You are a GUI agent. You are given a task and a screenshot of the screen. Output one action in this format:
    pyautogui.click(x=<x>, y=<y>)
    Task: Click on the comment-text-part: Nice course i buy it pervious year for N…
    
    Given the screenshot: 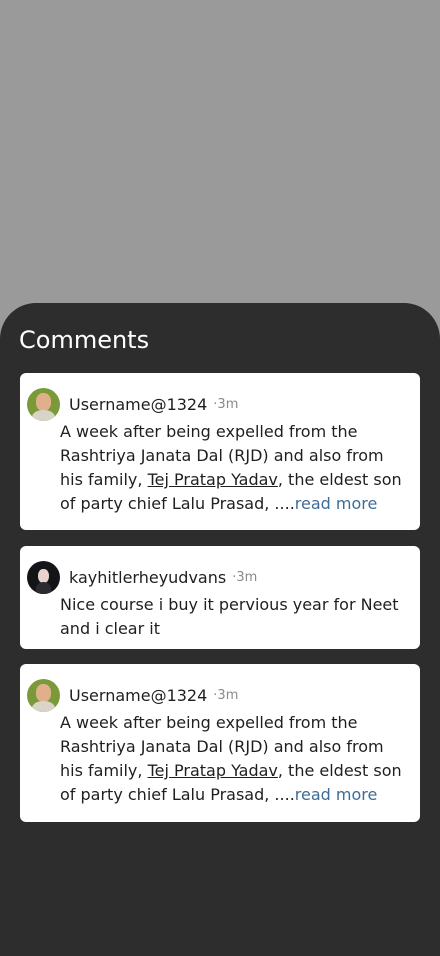 What is the action you would take?
    pyautogui.click(x=229, y=616)
    